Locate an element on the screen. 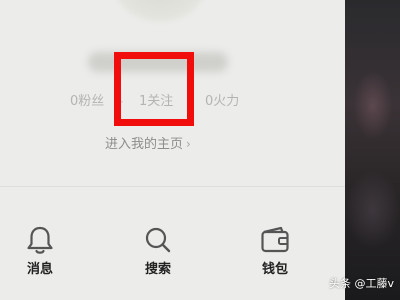 The height and width of the screenshot is (300, 400). highlight-box is located at coordinates (154, 89).